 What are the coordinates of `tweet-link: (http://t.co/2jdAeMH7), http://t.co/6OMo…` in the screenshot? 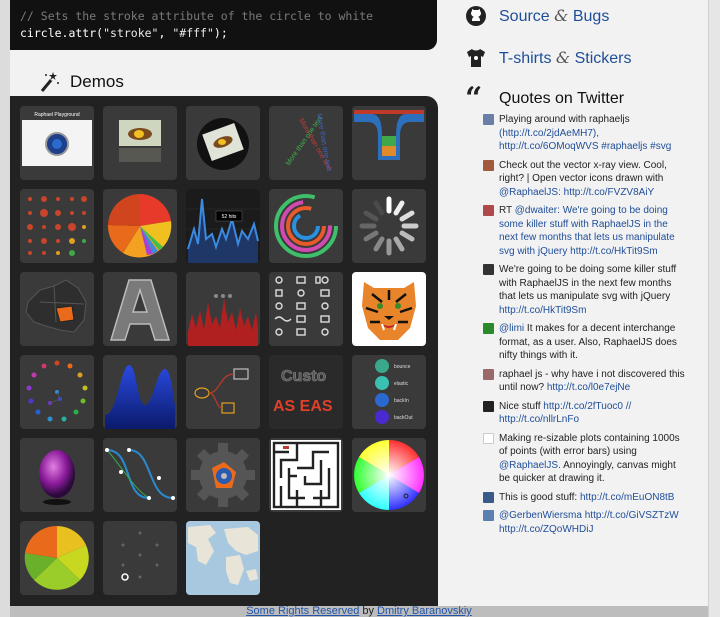 It's located at (585, 140).